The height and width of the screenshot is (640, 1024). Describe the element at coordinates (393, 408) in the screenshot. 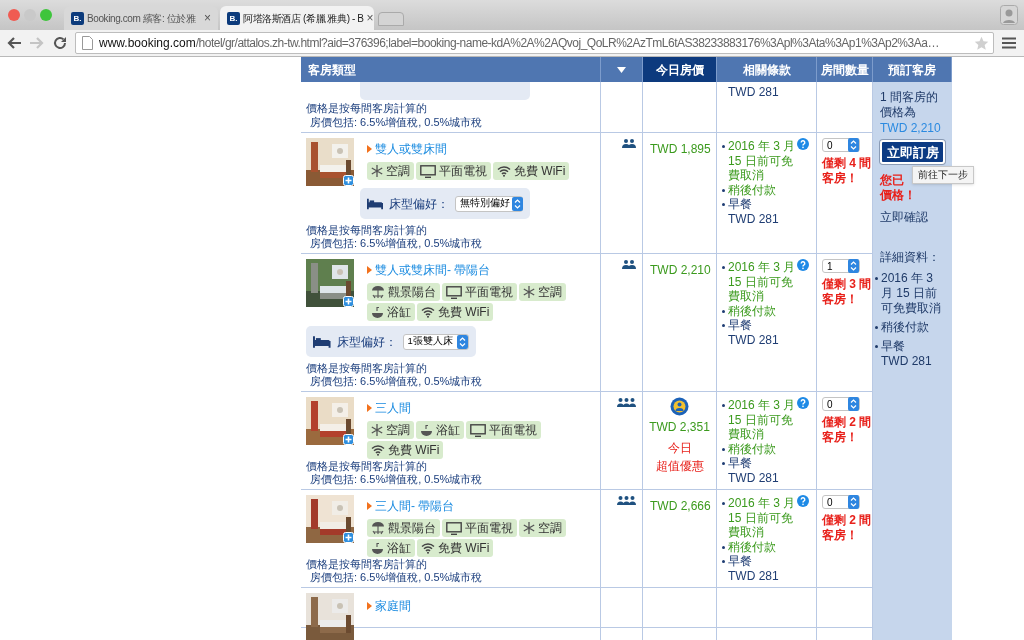

I see `room-name-link: 三人間` at that location.